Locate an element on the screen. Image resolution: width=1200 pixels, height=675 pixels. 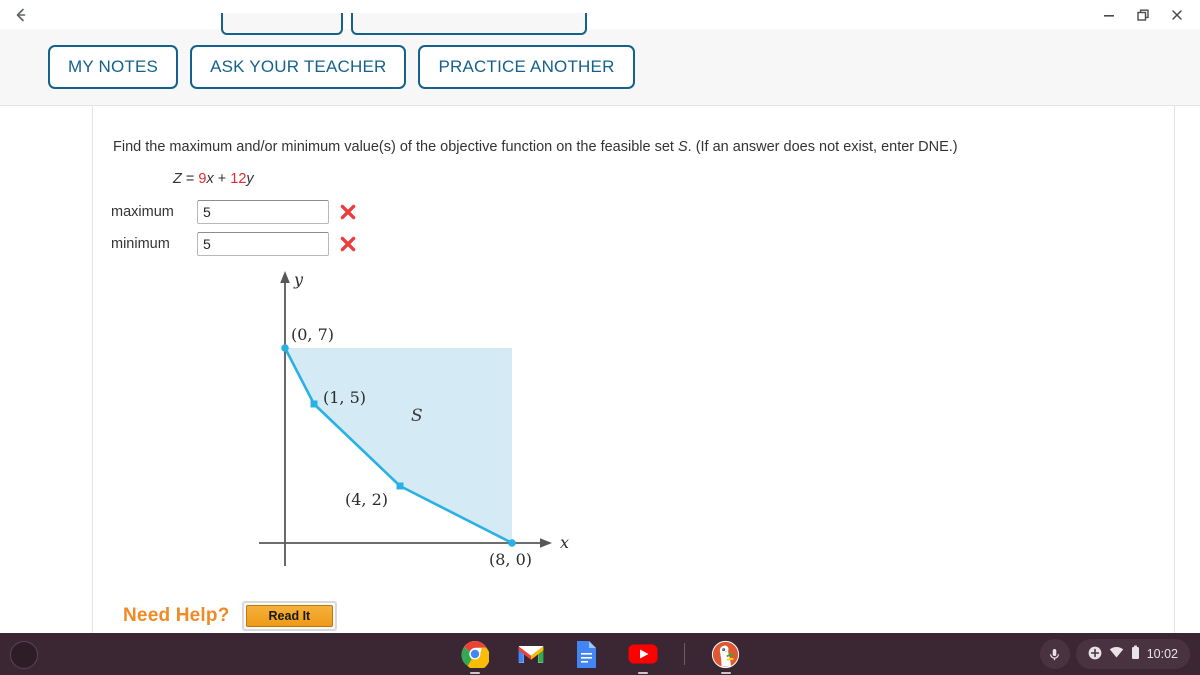
maximum-label: maximum is located at coordinates (142, 212).